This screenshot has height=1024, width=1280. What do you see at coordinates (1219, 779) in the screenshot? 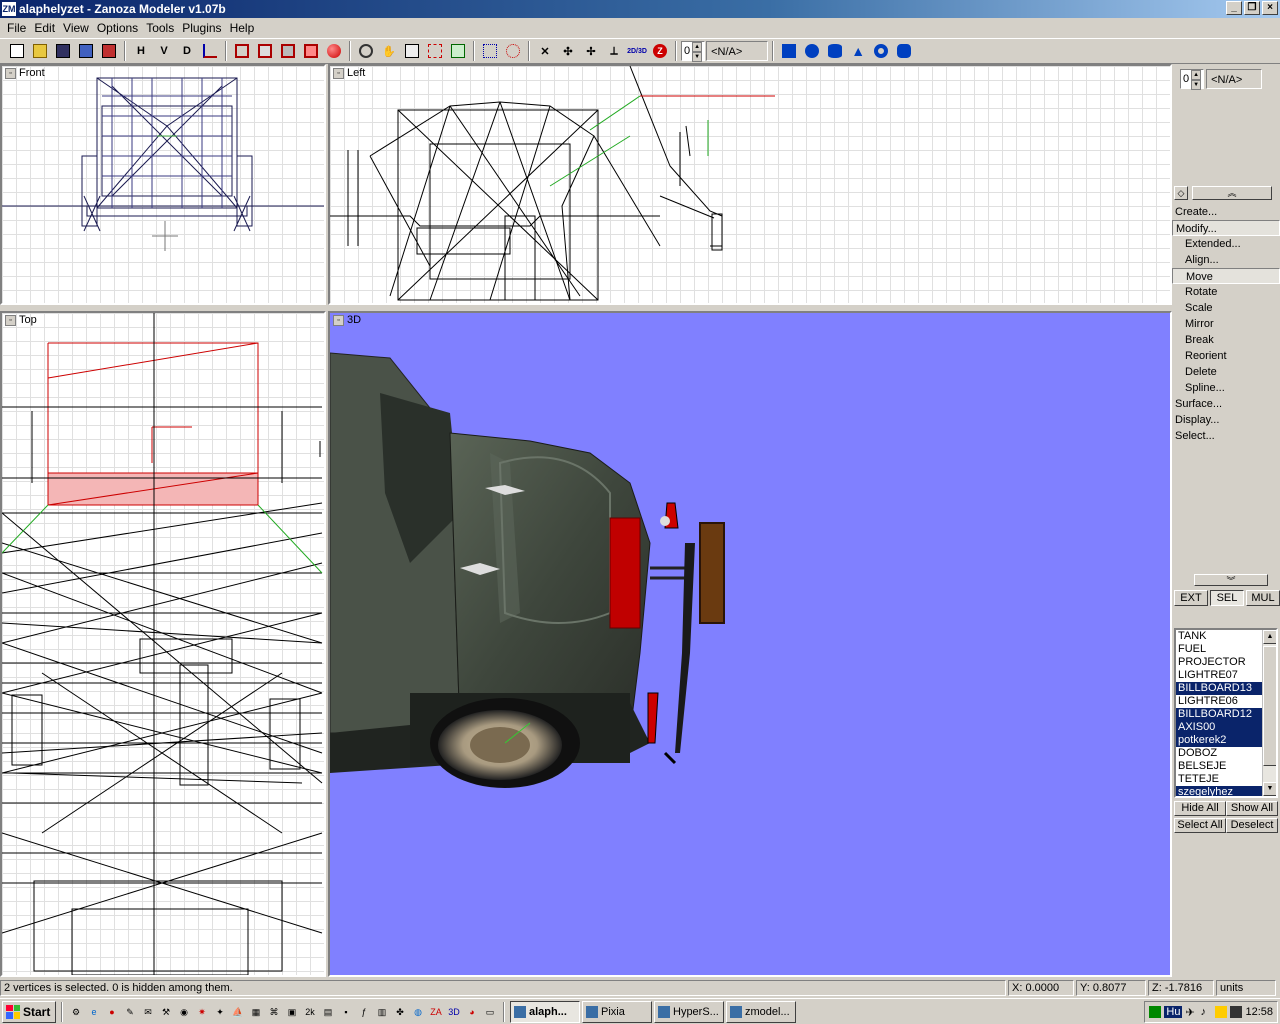
I see `object-list-item: TETEJE` at bounding box center [1219, 779].